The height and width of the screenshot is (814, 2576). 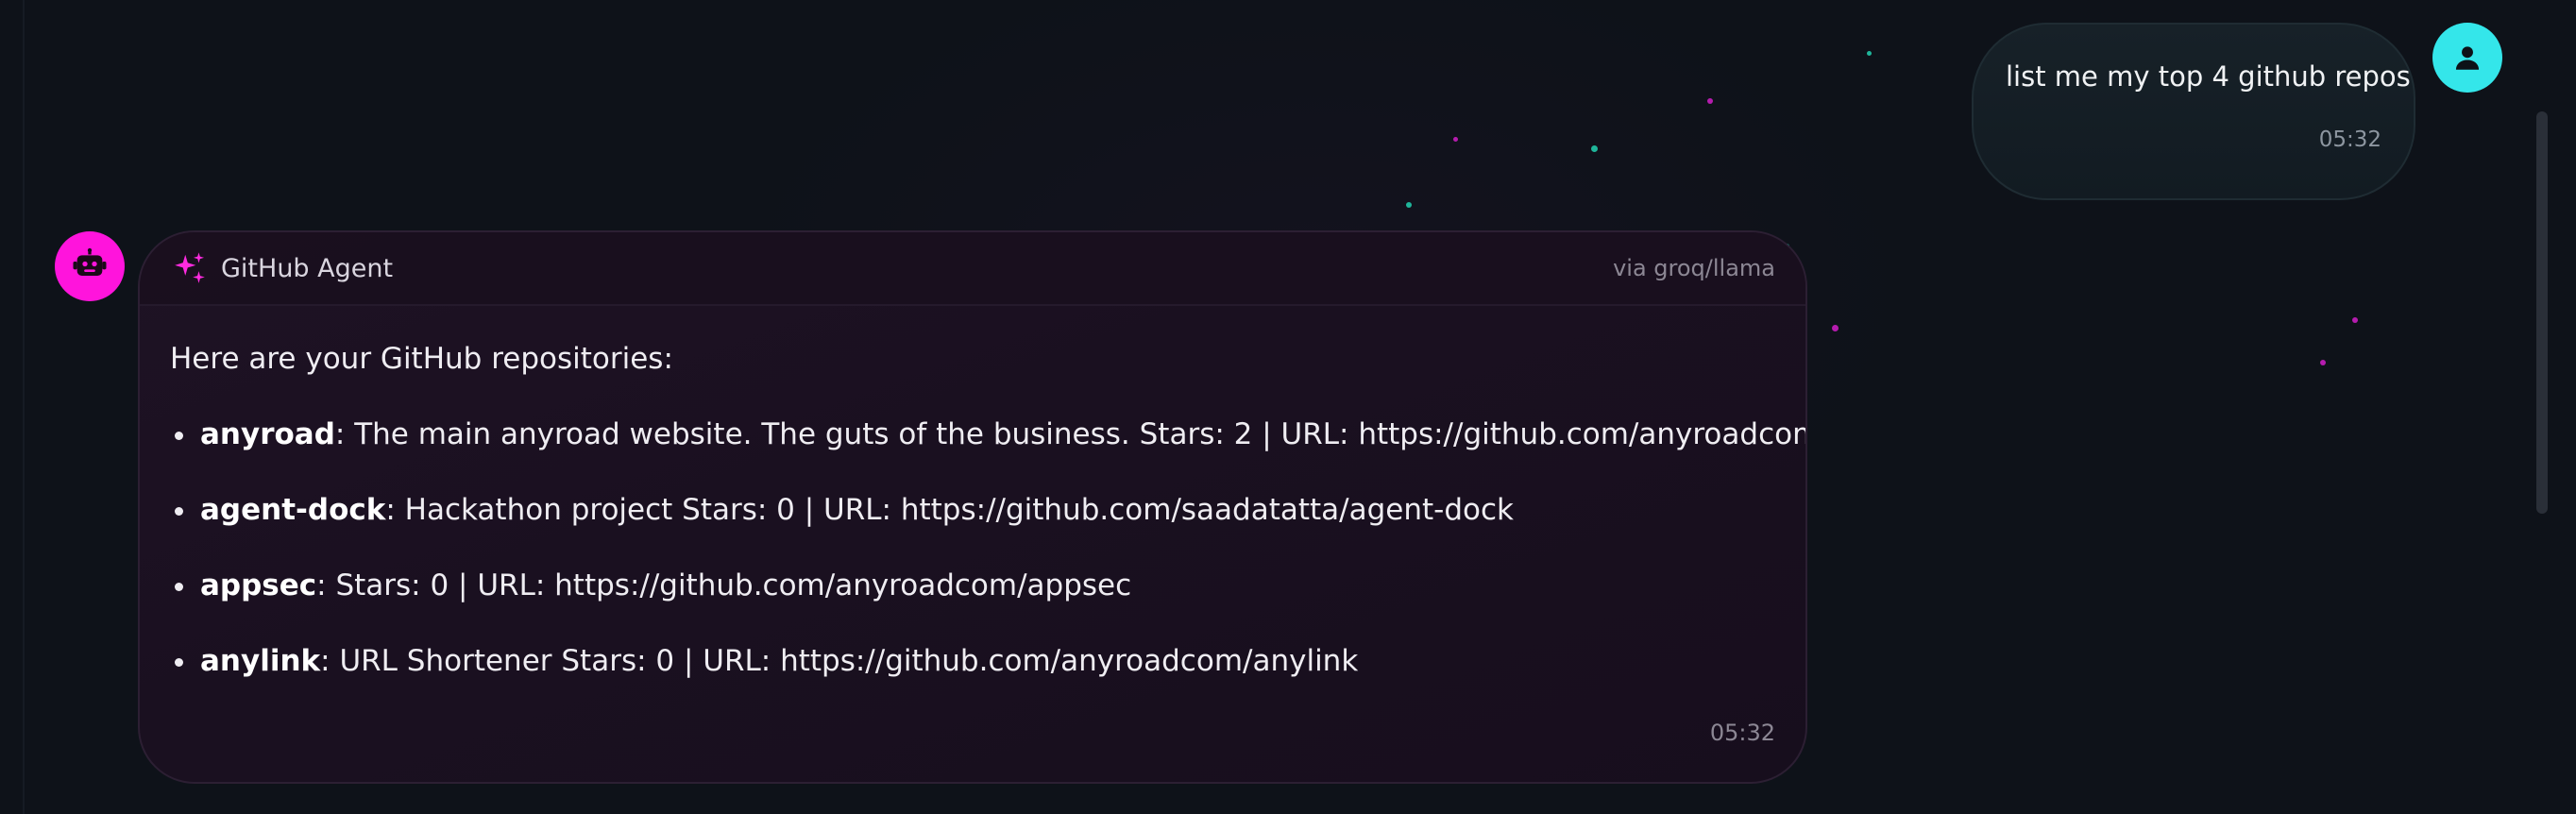 What do you see at coordinates (307, 268) in the screenshot?
I see `agent-name: GitHub Agent` at bounding box center [307, 268].